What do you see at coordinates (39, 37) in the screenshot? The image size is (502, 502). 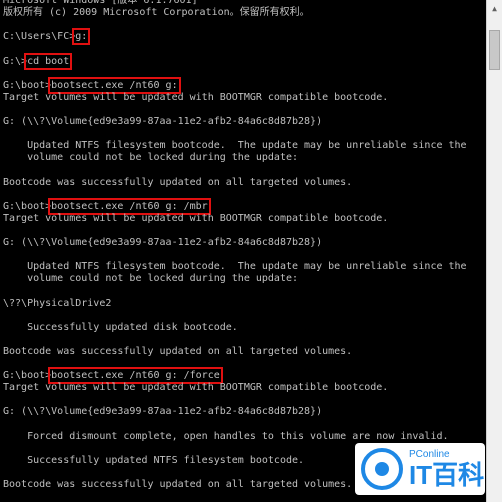 I see `console-prompt: C:\Users\FC>` at bounding box center [39, 37].